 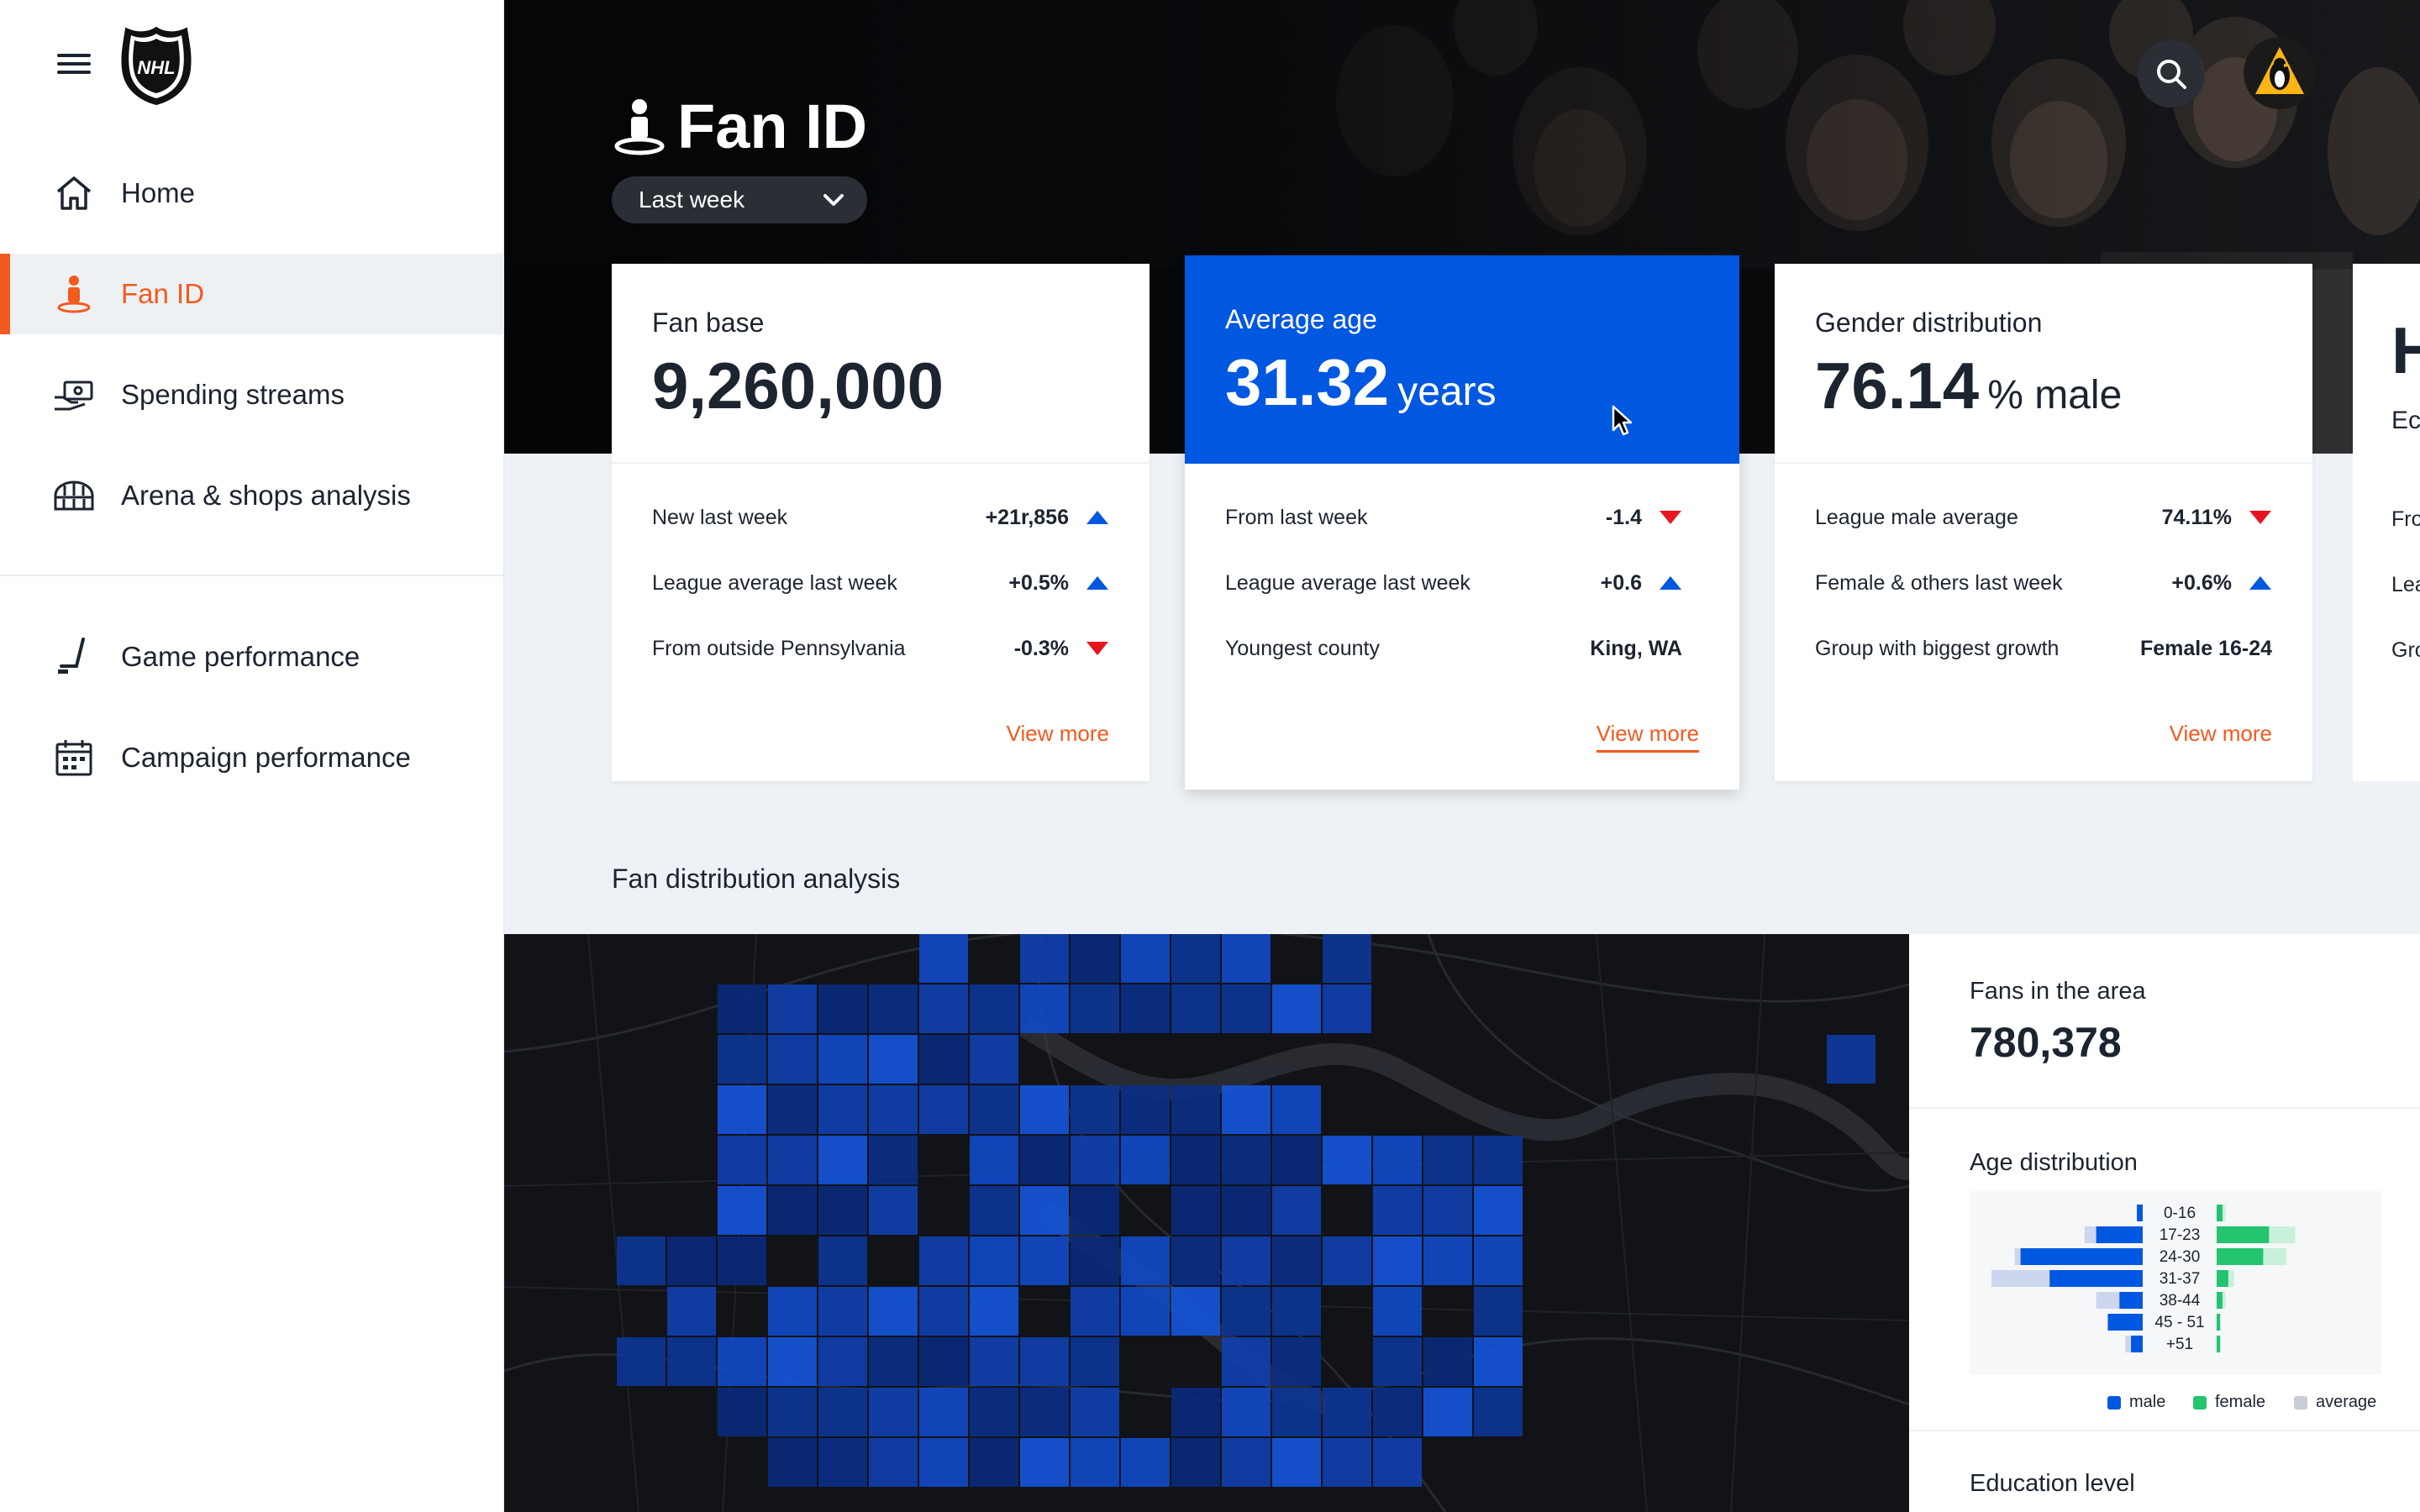 I want to click on sidebar-item-campaign-performance: Campaign performance, so click(x=252, y=757).